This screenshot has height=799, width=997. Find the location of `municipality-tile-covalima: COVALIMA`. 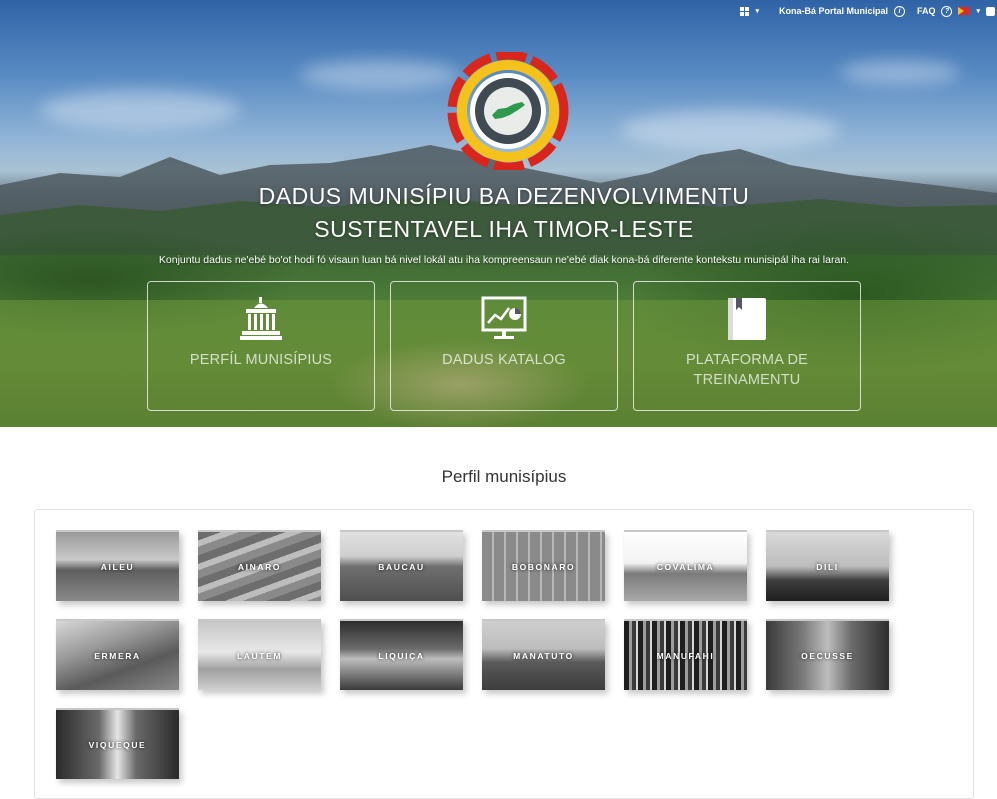

municipality-tile-covalima: COVALIMA is located at coordinates (685, 565).